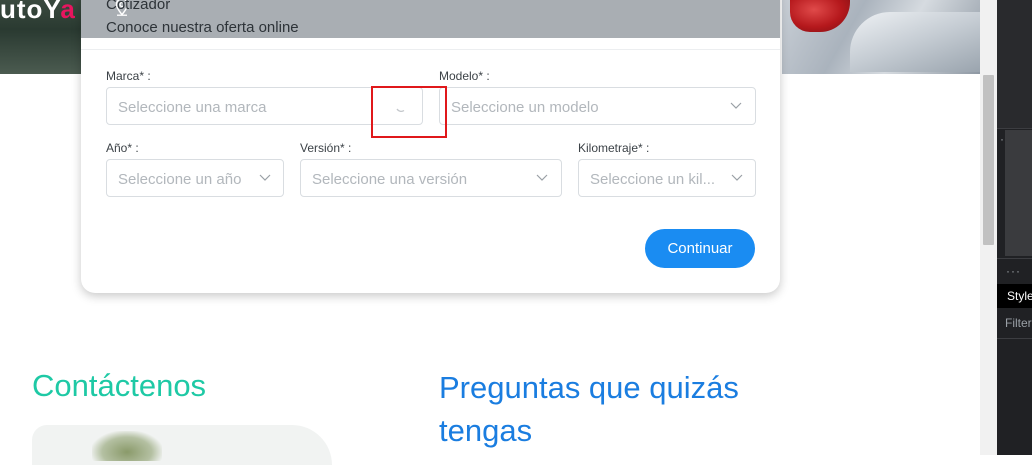  I want to click on modal-subtitle: Conoce nuestra oferta online, so click(202, 27).